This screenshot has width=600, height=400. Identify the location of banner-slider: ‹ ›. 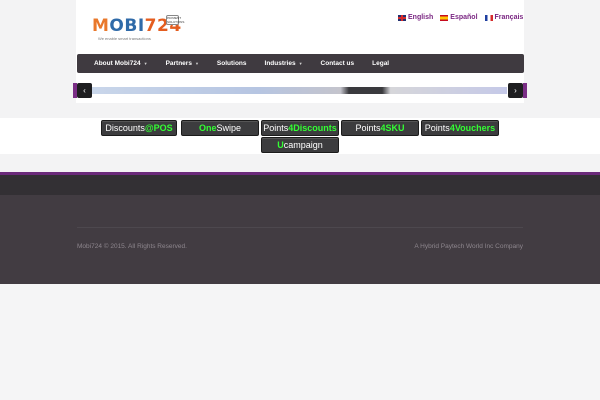
(300, 90).